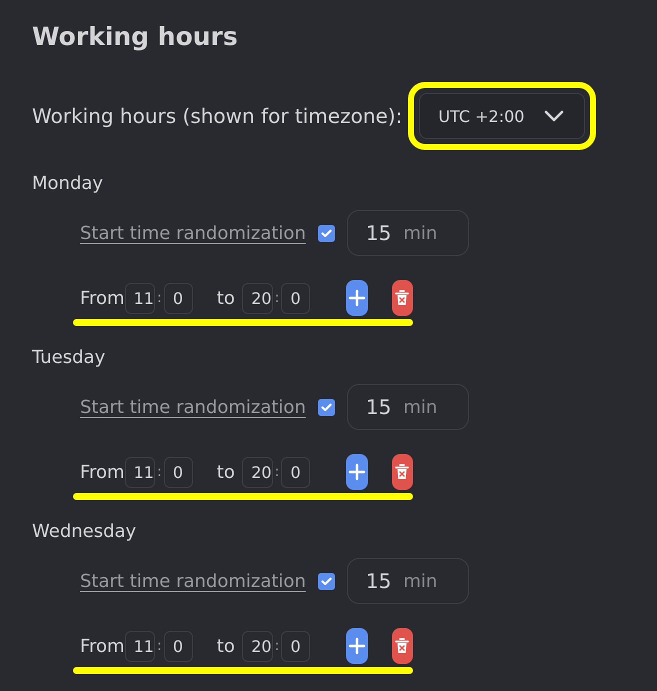  I want to click on timezone-label: Working hours (shown for timezone):, so click(217, 116).